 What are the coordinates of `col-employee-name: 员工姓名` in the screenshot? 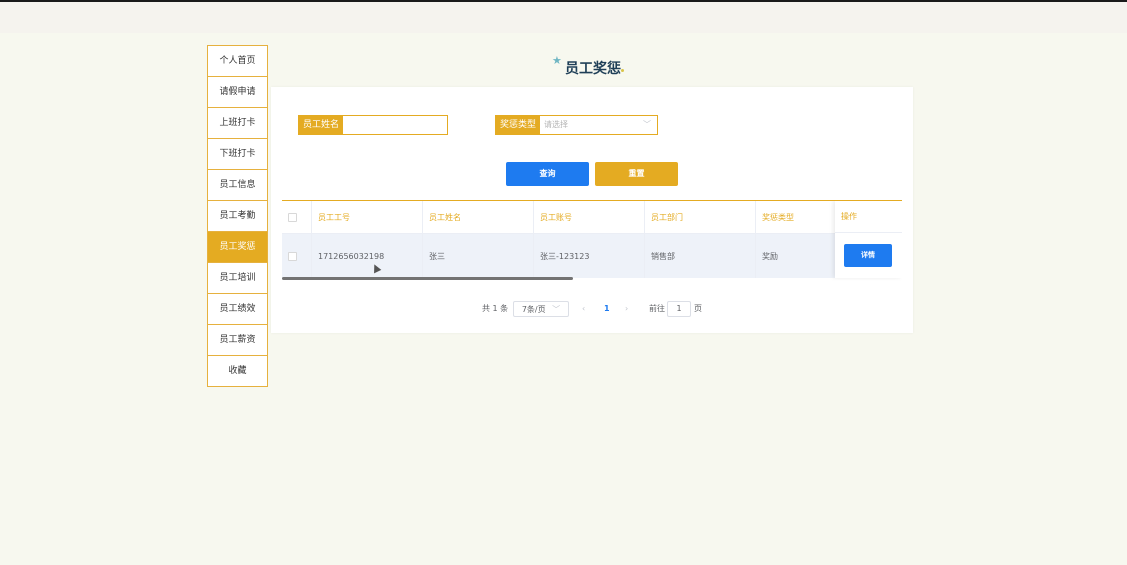 It's located at (478, 217).